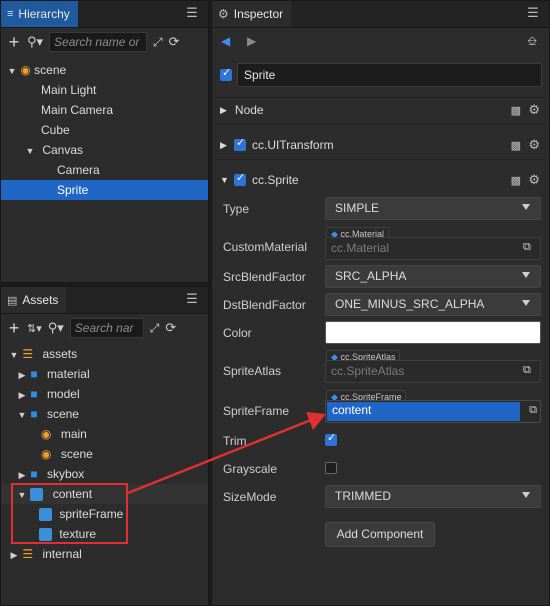 The image size is (550, 606). I want to click on sprite-frame-field: content ⧉, so click(433, 411).